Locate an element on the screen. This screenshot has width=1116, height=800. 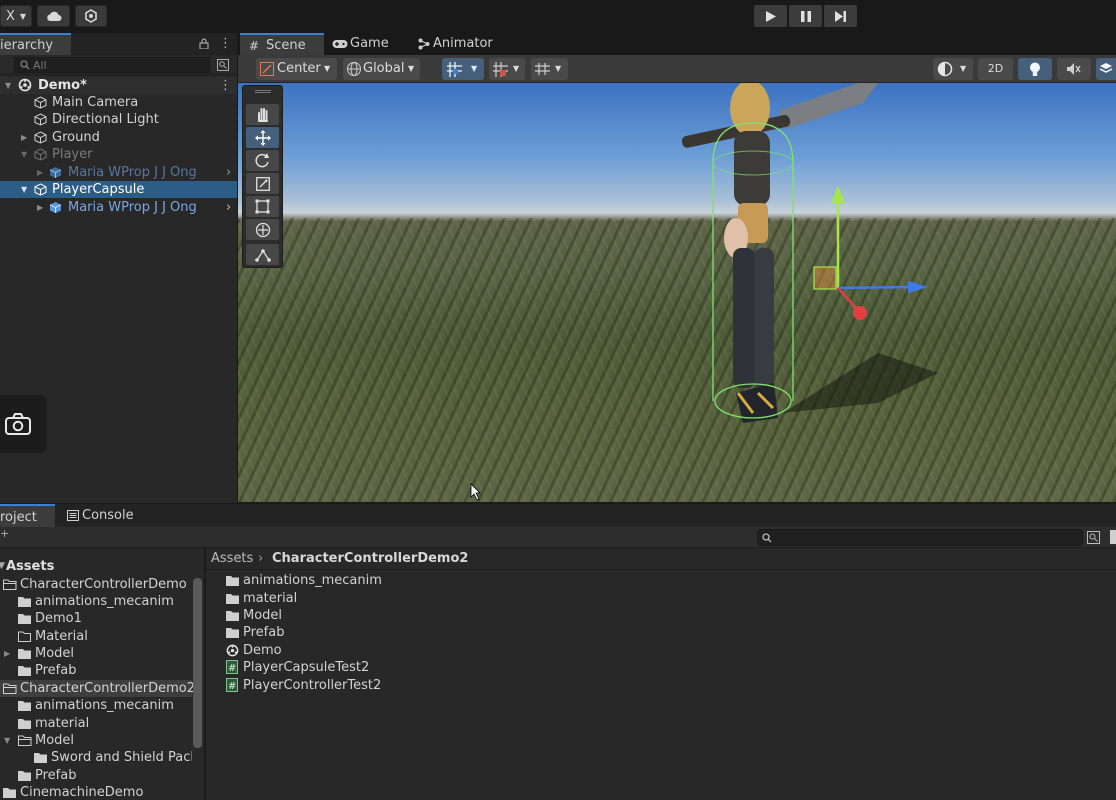
folder-row: CharacterControllerDemo is located at coordinates (102, 584).